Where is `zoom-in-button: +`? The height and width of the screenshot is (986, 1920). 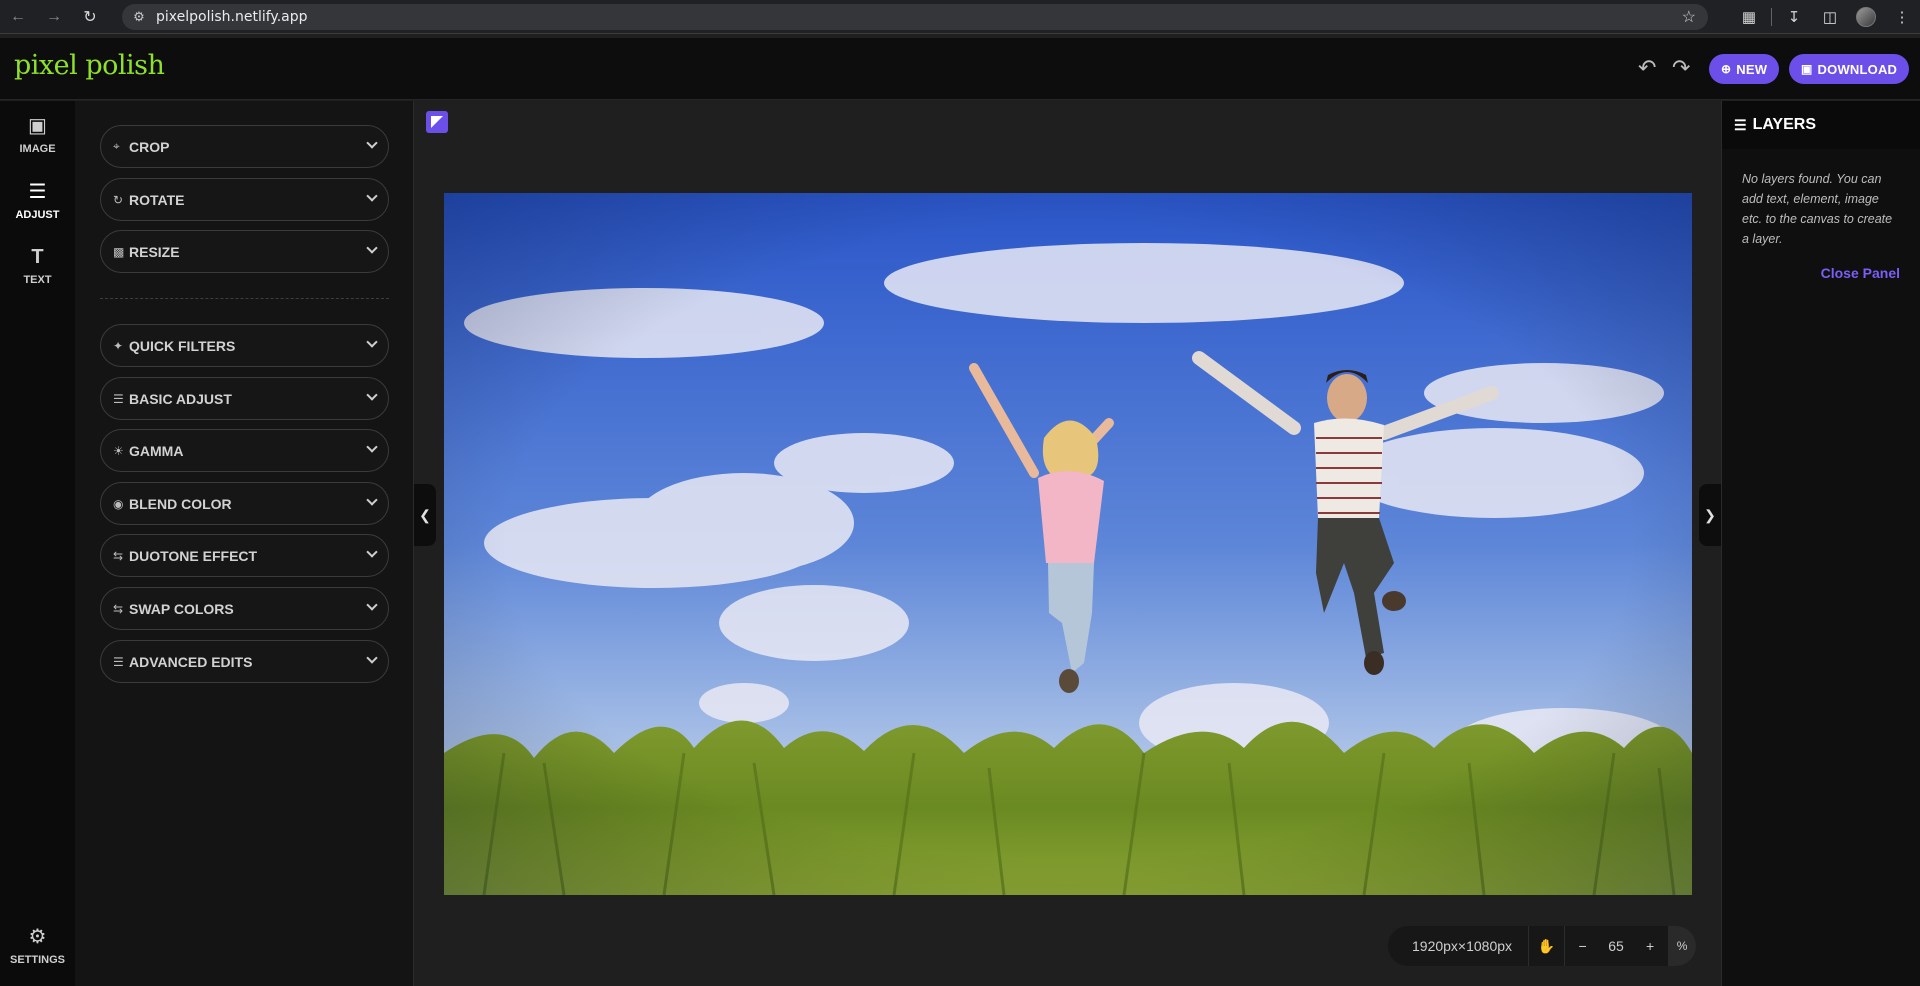 zoom-in-button: + is located at coordinates (1650, 946).